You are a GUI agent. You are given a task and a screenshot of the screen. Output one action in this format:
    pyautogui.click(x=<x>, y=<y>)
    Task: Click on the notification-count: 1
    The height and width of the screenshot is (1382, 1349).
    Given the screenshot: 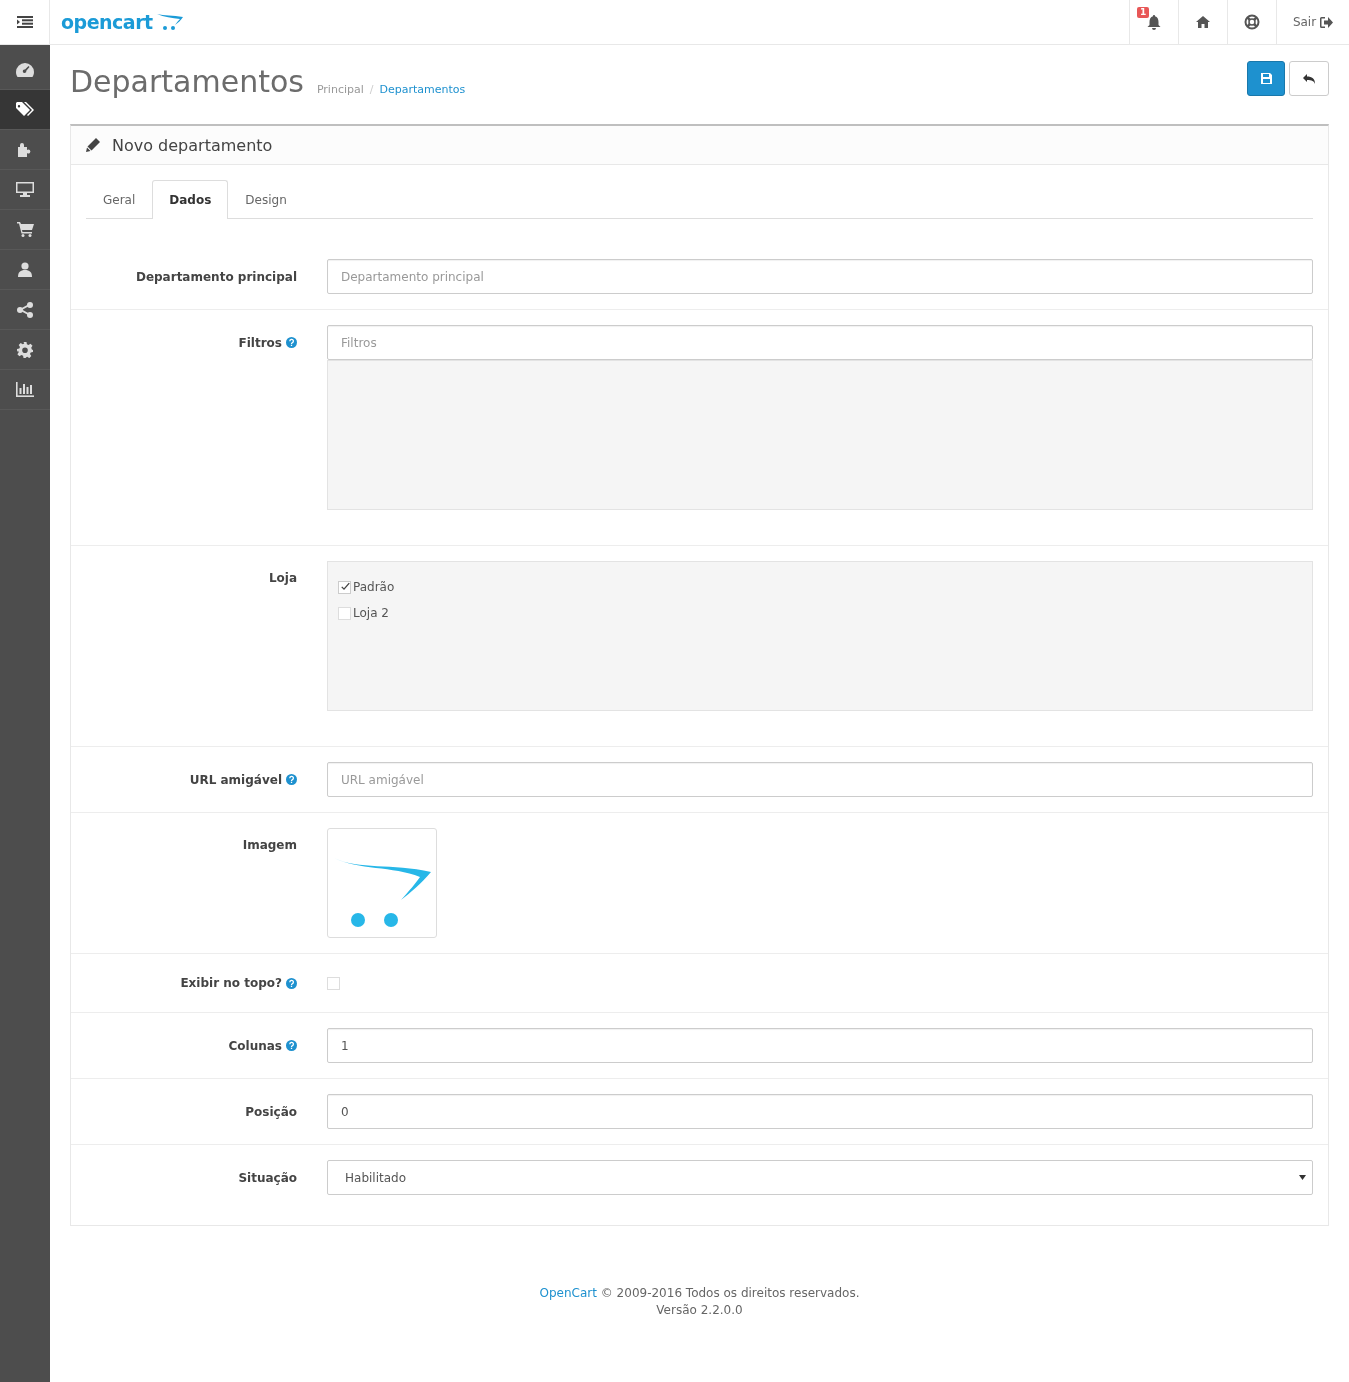 What is the action you would take?
    pyautogui.click(x=1143, y=12)
    